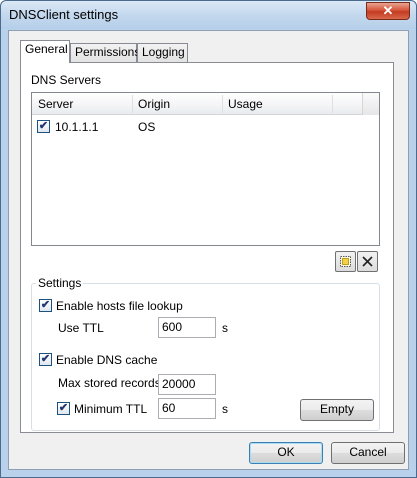 This screenshot has height=478, width=417. Describe the element at coordinates (106, 360) in the screenshot. I see `dns-cache-label: Enable DNS cache` at that location.